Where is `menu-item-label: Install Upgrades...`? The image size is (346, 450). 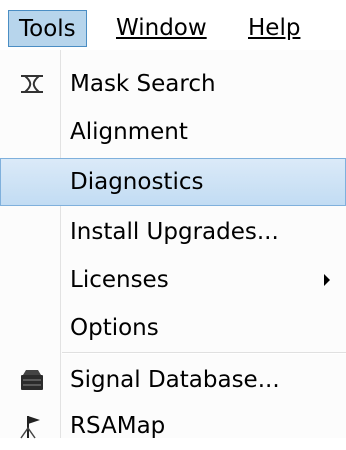 menu-item-label: Install Upgrades... is located at coordinates (174, 232).